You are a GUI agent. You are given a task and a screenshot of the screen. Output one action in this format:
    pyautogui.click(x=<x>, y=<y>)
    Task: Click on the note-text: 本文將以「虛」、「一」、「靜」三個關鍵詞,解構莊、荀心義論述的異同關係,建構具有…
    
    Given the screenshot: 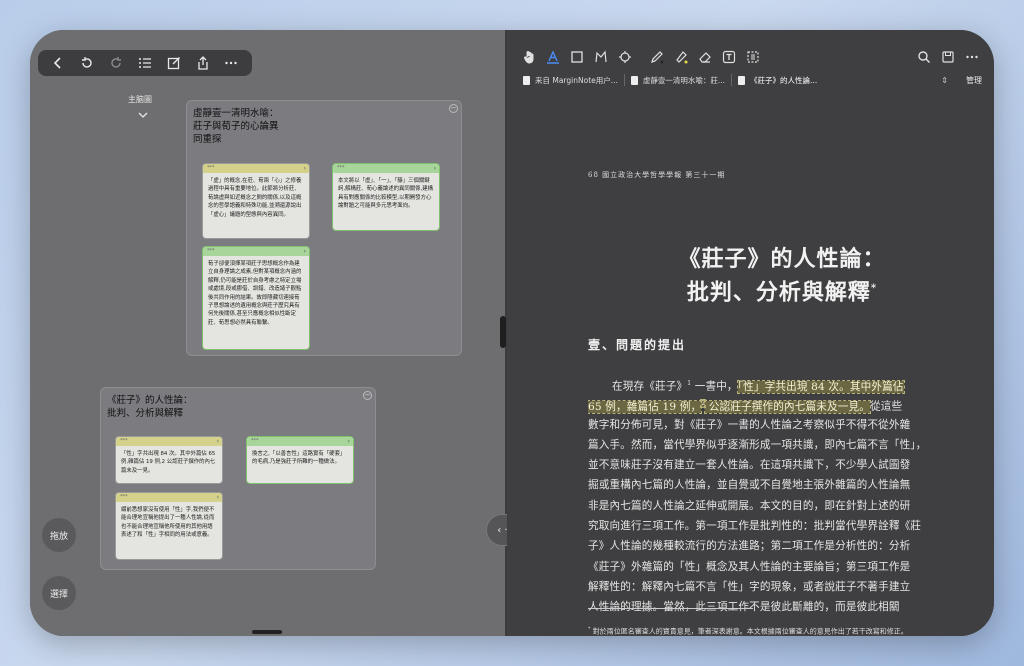 What is the action you would take?
    pyautogui.click(x=386, y=194)
    